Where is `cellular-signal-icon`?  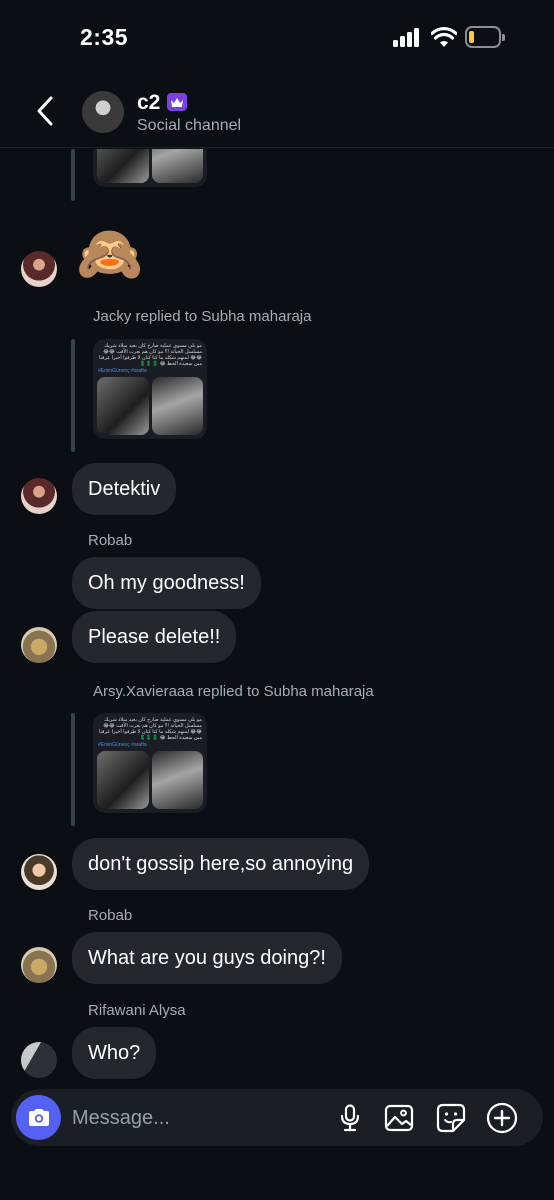 cellular-signal-icon is located at coordinates (407, 37).